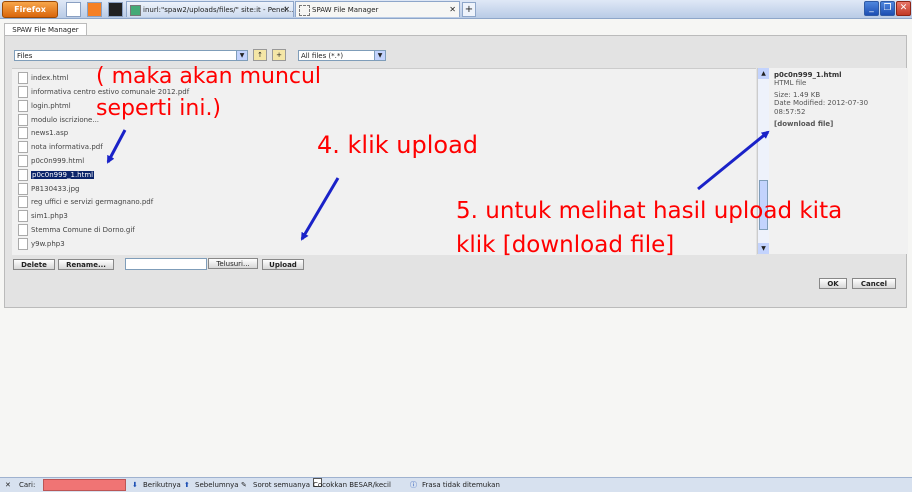 The height and width of the screenshot is (492, 912). Describe the element at coordinates (27, 485) in the screenshot. I see `find-label: Cari:` at that location.